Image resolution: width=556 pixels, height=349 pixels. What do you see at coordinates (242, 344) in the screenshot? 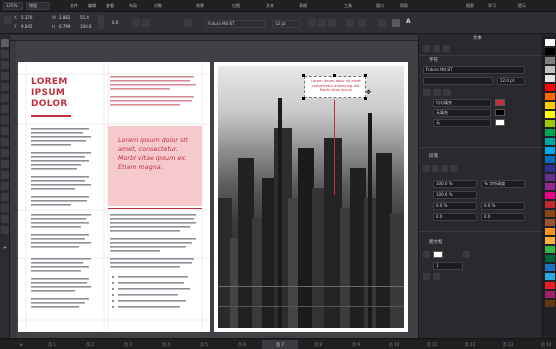
I see `page-tab: 页 6` at bounding box center [242, 344].